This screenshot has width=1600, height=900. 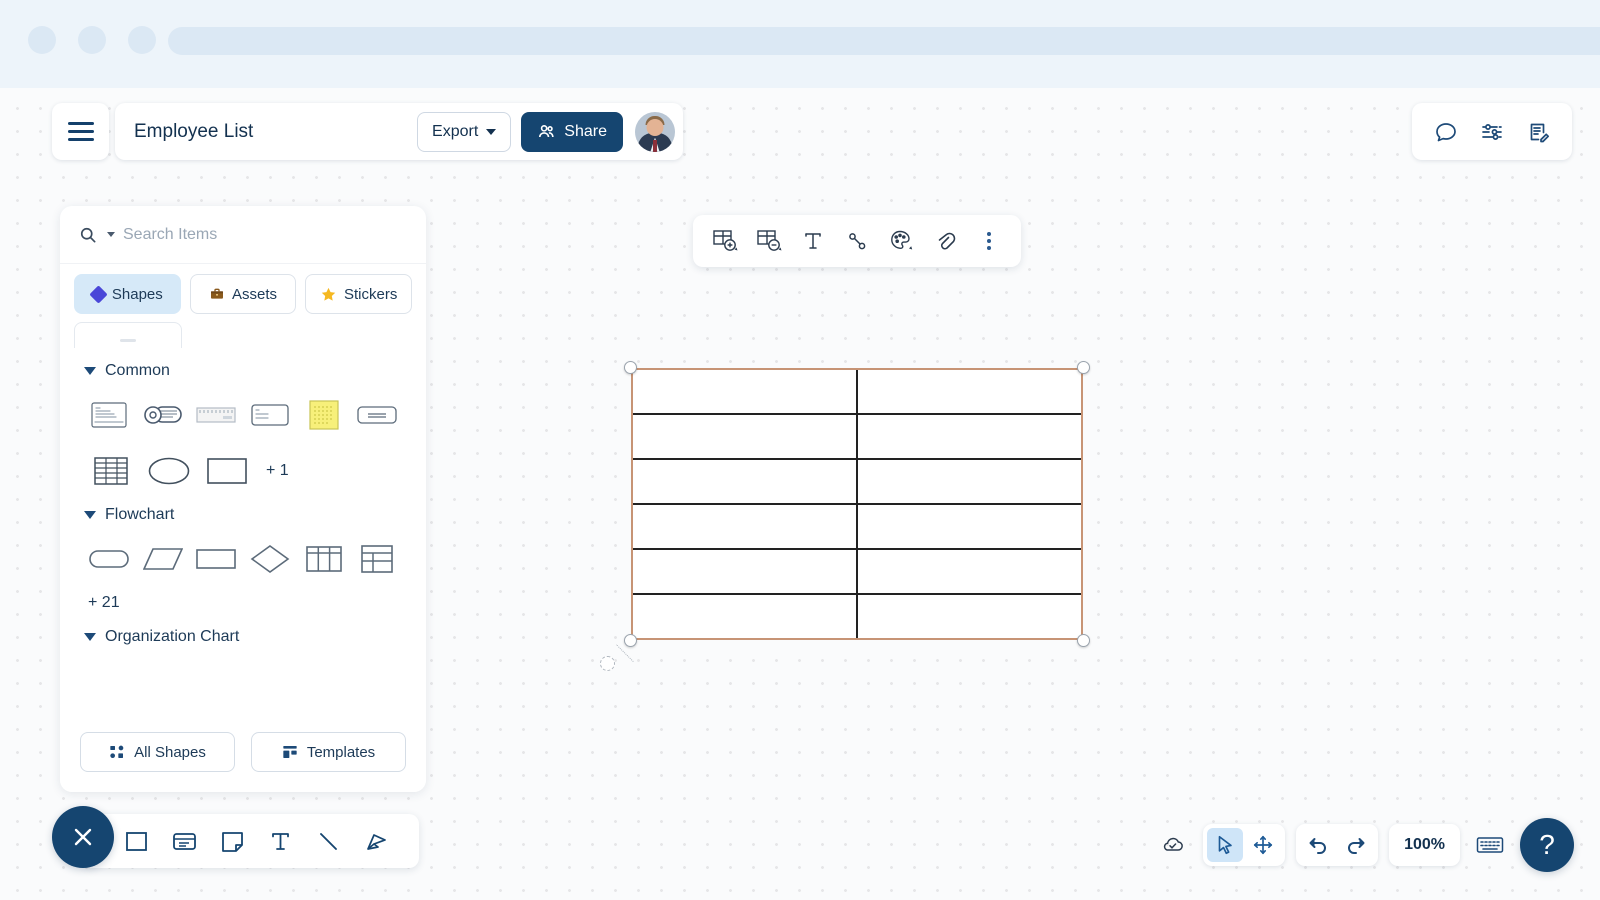 I want to click on table-three-column-shape, so click(x=324, y=559).